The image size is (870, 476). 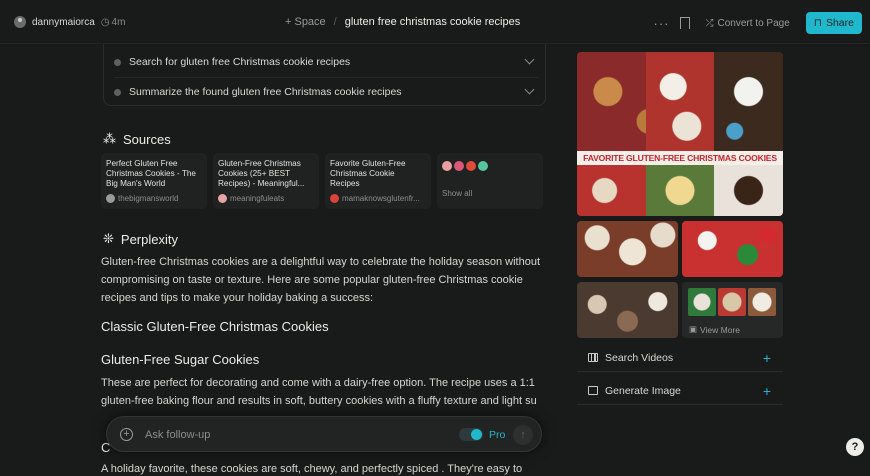 What do you see at coordinates (593, 390) in the screenshot?
I see `image-icon` at bounding box center [593, 390].